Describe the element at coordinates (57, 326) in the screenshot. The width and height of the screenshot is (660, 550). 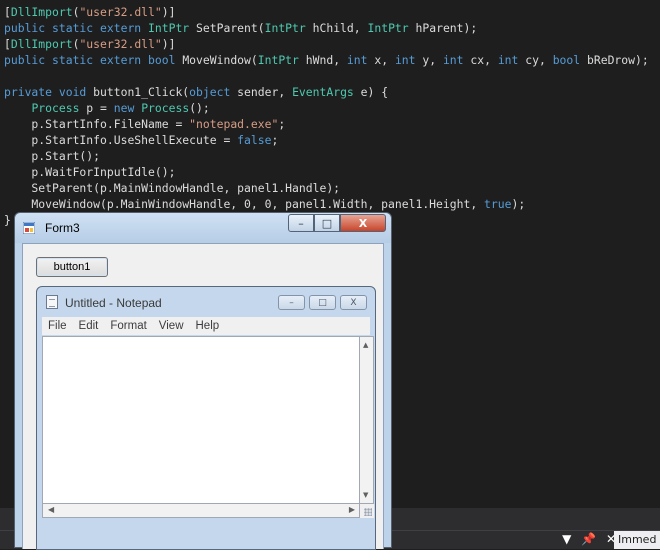
I see `menu-file: File` at that location.